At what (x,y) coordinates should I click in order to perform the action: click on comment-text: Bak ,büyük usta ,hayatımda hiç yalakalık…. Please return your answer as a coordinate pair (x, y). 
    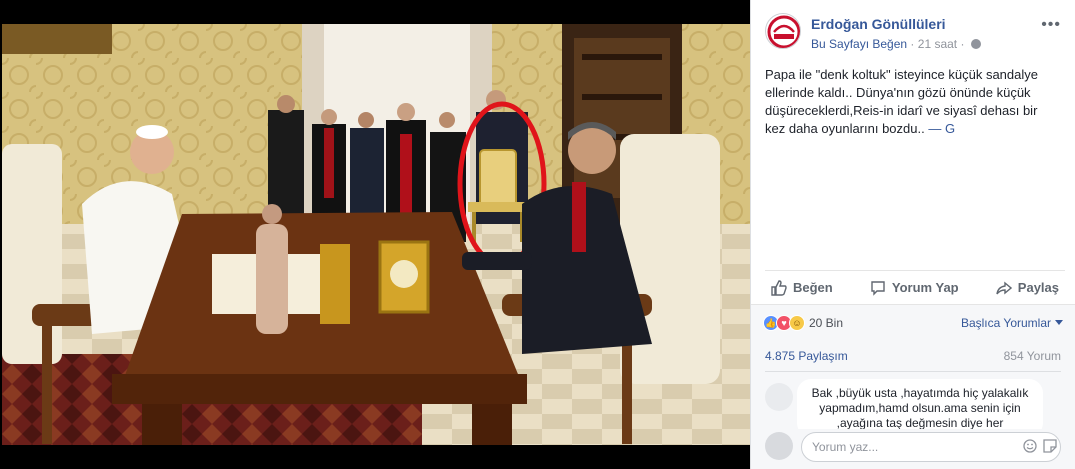
    Looking at the image, I should click on (920, 408).